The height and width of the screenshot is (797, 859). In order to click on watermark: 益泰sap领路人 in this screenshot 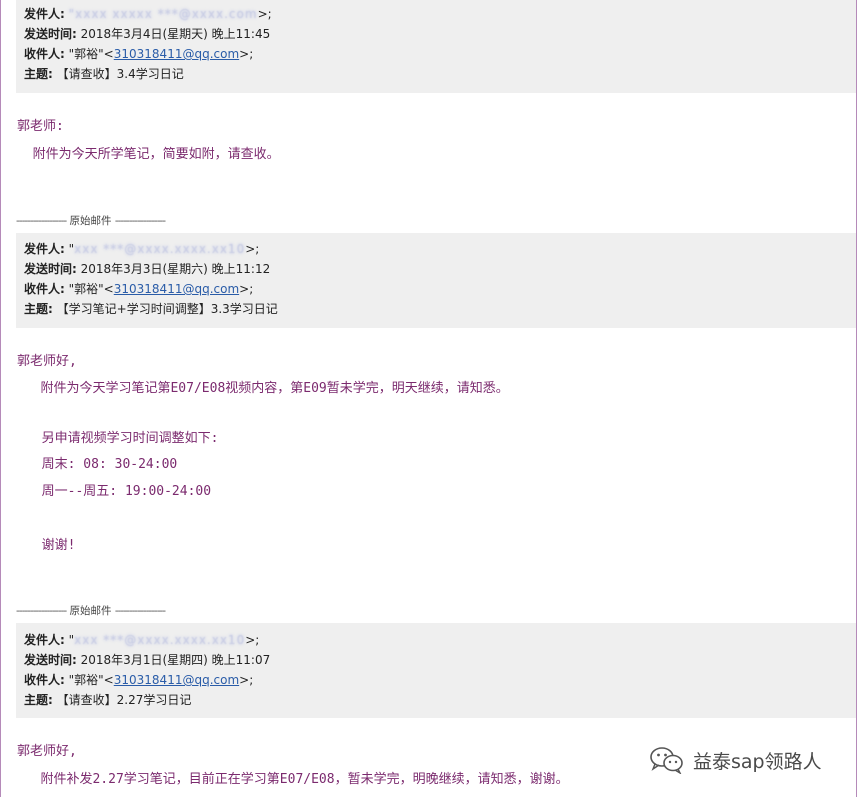, I will do `click(735, 760)`.